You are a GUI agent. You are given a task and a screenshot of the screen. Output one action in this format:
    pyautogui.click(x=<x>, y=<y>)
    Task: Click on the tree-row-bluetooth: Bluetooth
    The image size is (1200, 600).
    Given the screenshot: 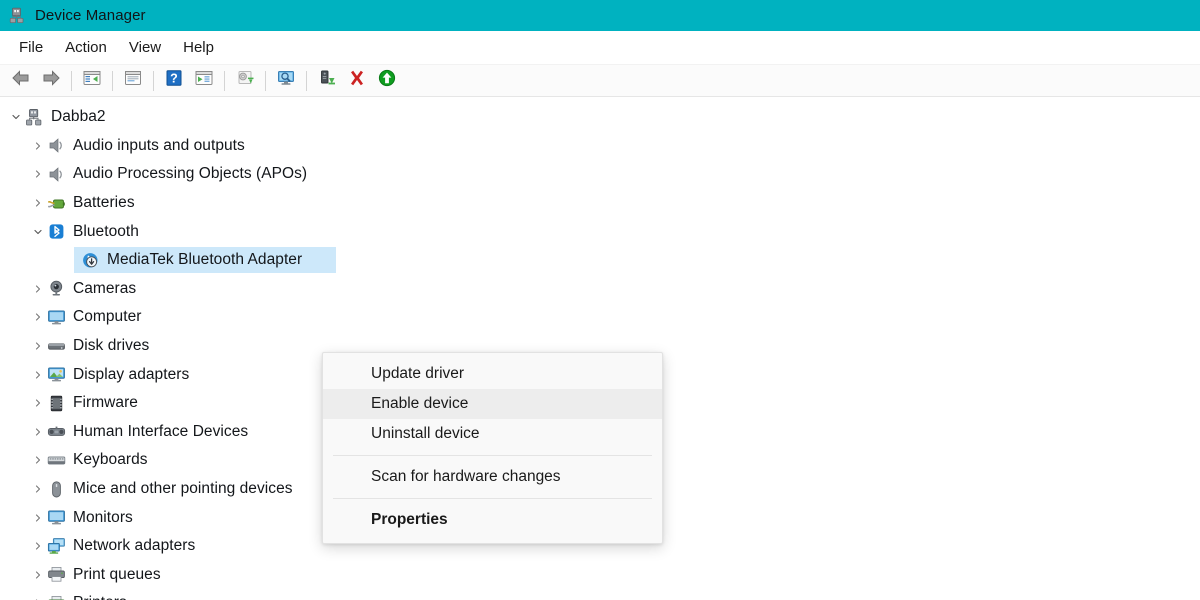 What is the action you would take?
    pyautogui.click(x=600, y=231)
    